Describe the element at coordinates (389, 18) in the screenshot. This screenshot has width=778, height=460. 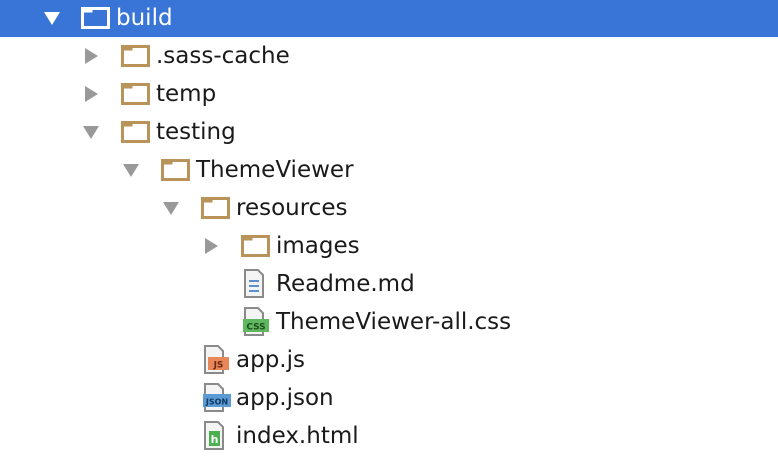
I see `tree-item-build: build` at that location.